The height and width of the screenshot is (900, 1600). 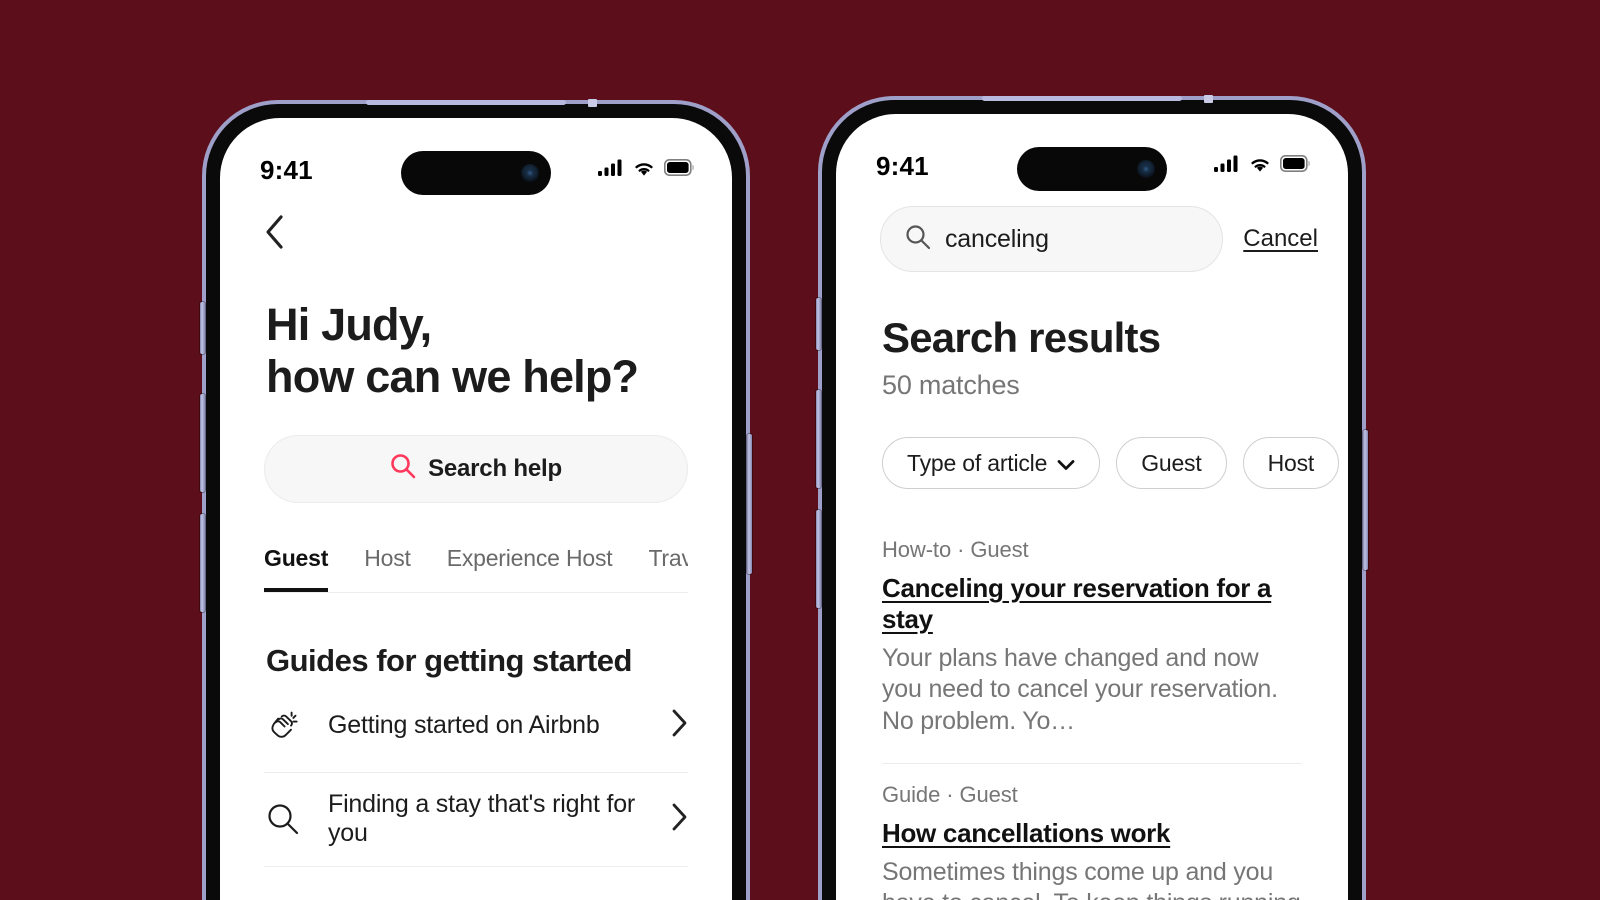 I want to click on filter-chips: Type of article Guest Host Experience, so click(x=1092, y=445).